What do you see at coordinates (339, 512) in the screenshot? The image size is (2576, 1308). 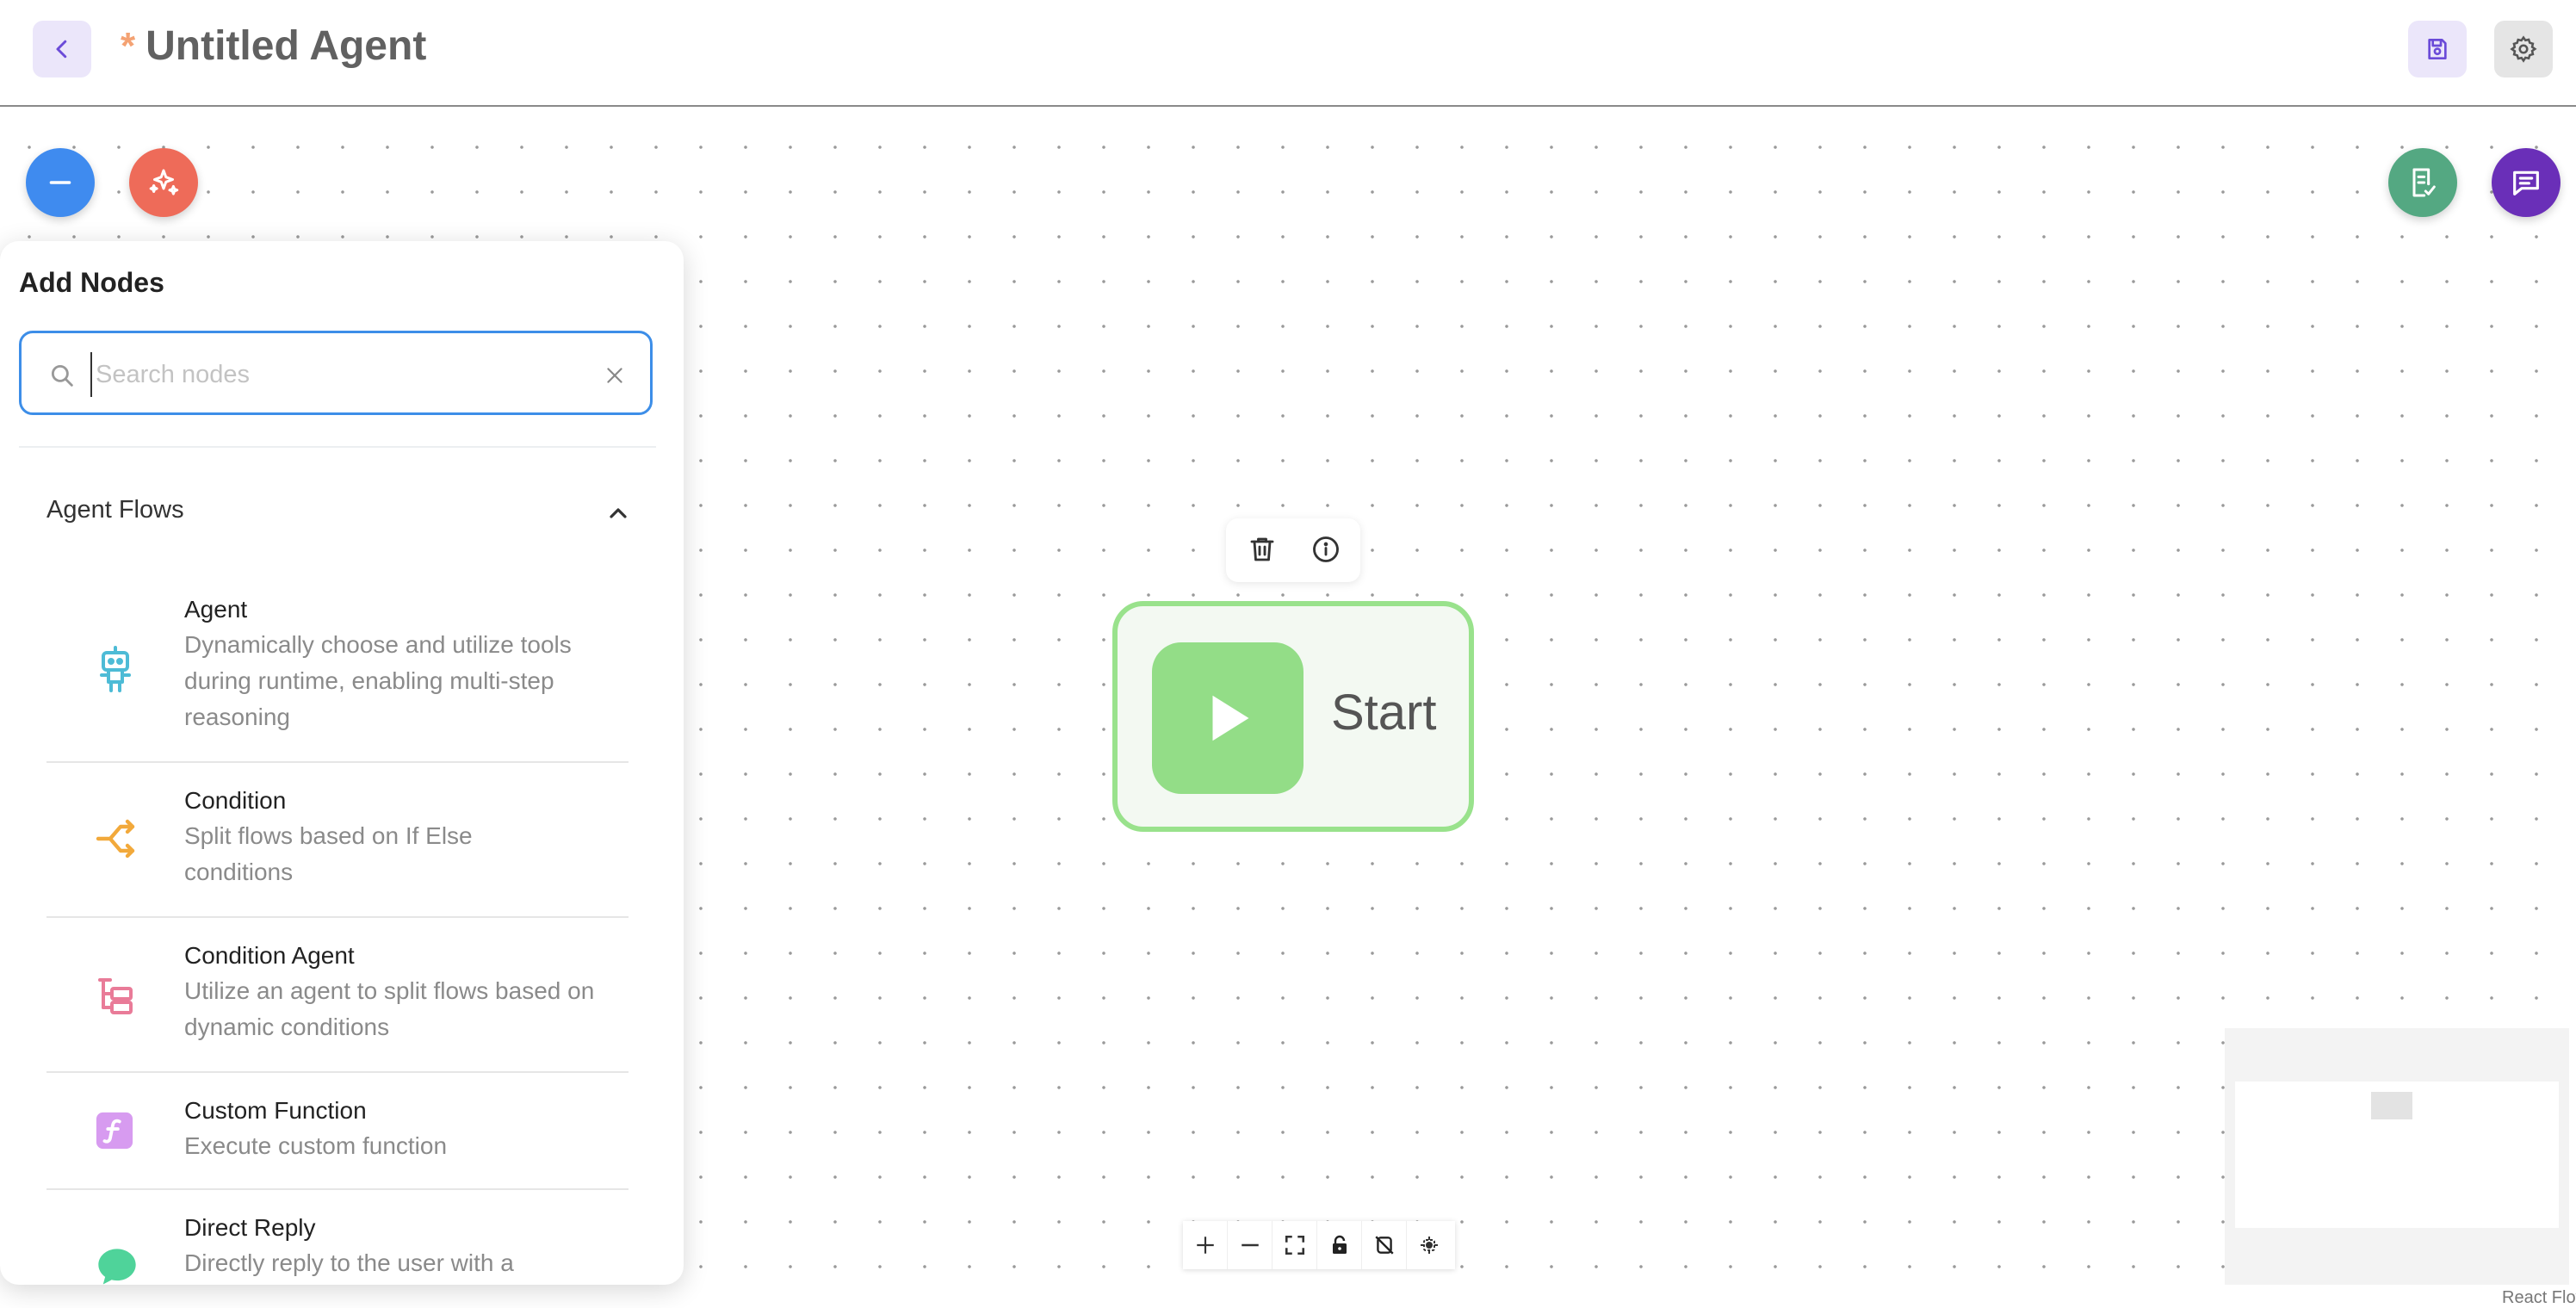 I see `section-agent-flows: Agent Flows` at bounding box center [339, 512].